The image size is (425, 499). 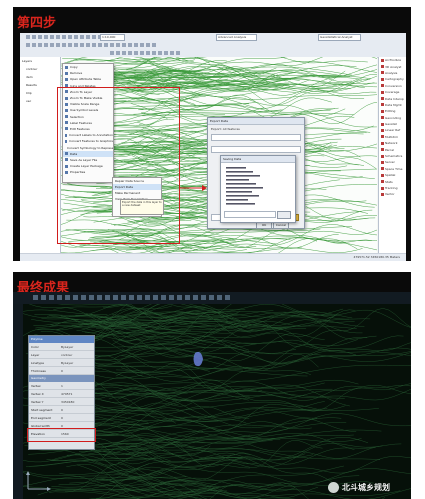 What do you see at coordinates (376, 257) in the screenshot?
I see `coordinate-readout: 479571.52 3450180.35 Meters` at bounding box center [376, 257].